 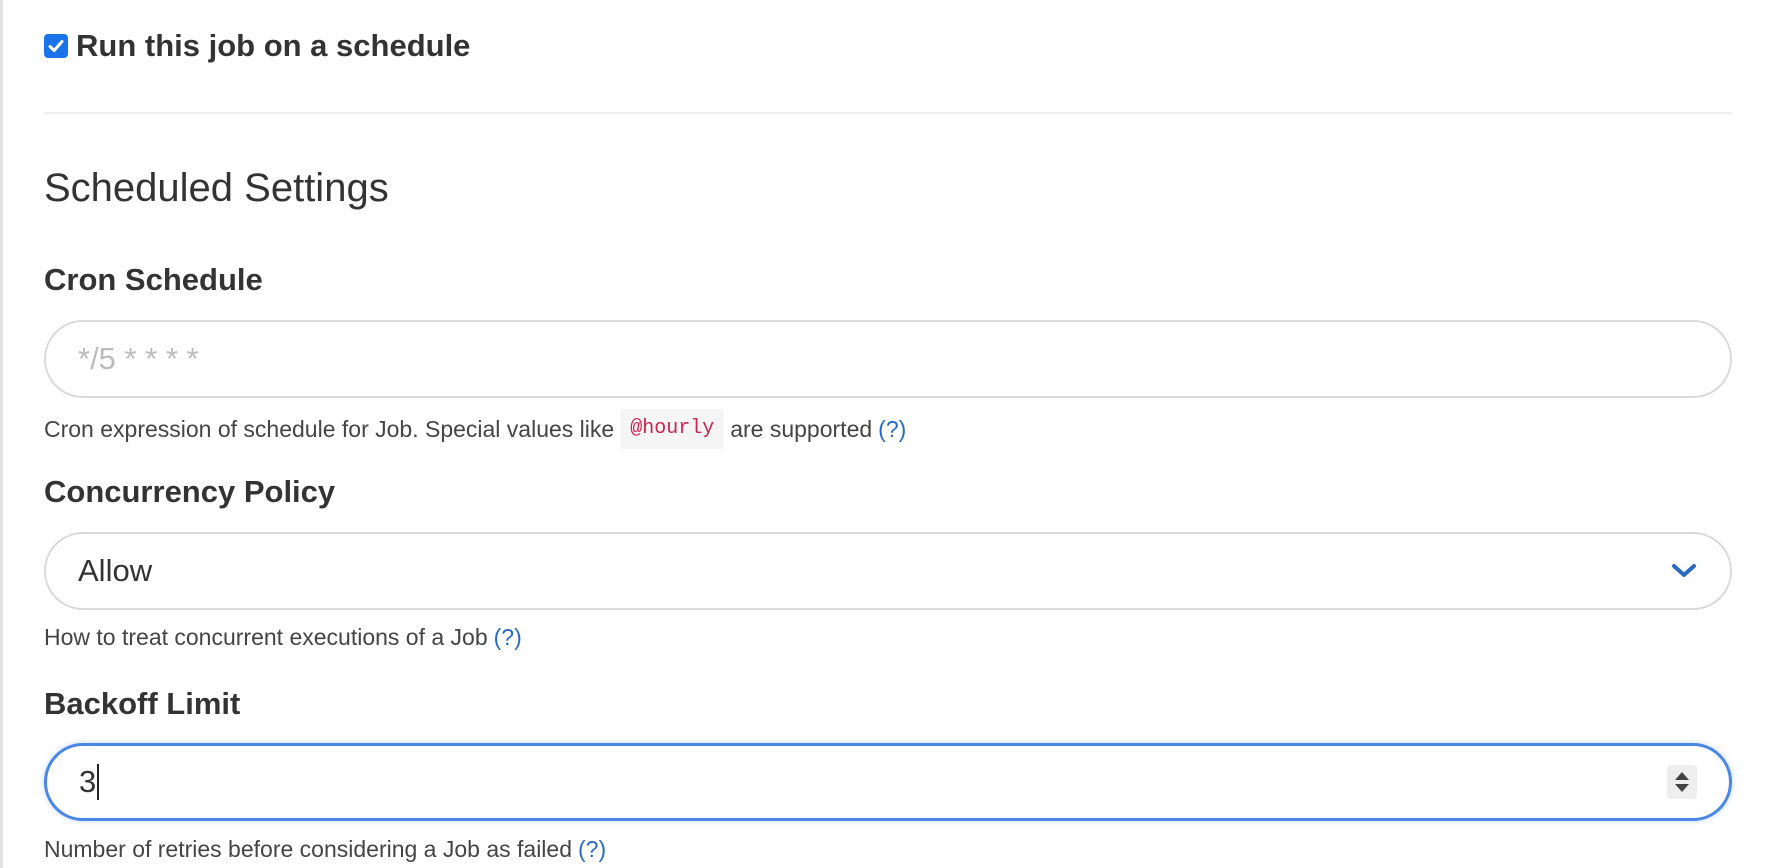 What do you see at coordinates (153, 279) in the screenshot?
I see `cron-schedule-label: Cron Schedule` at bounding box center [153, 279].